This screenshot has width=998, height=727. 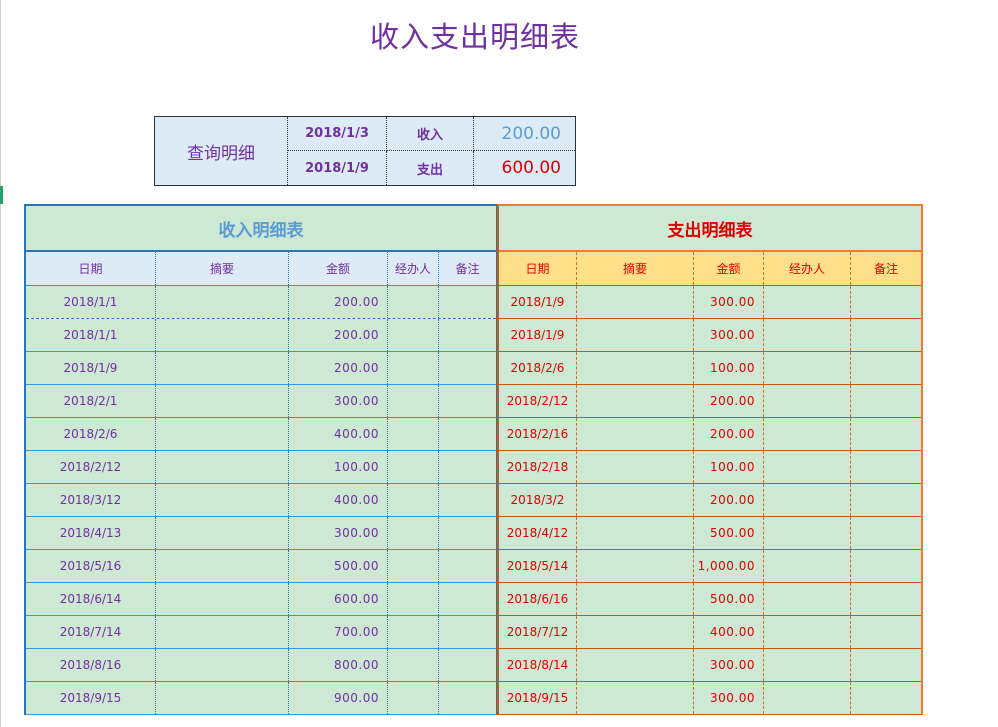 What do you see at coordinates (634, 268) in the screenshot?
I see `expense-col-summary: 摘要` at bounding box center [634, 268].